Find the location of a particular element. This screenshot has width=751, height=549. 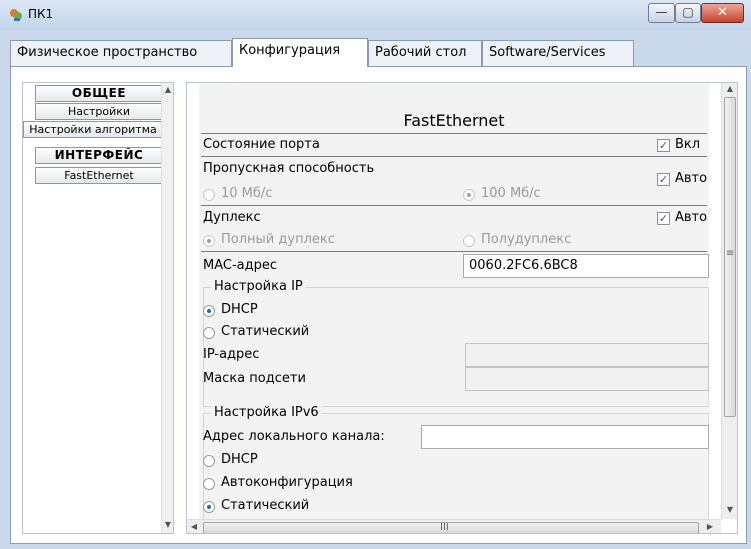

link-local-address-label: Адрес локального канала: is located at coordinates (294, 436).